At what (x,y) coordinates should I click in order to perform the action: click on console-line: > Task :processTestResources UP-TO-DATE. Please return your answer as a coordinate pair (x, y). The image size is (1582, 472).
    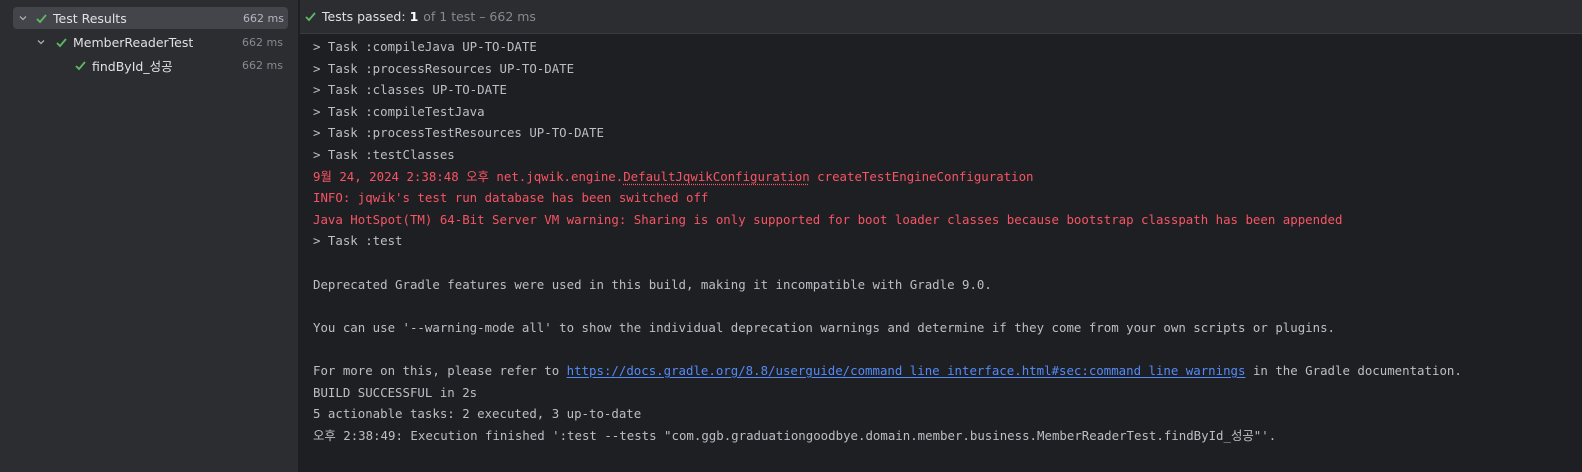
    Looking at the image, I should click on (458, 133).